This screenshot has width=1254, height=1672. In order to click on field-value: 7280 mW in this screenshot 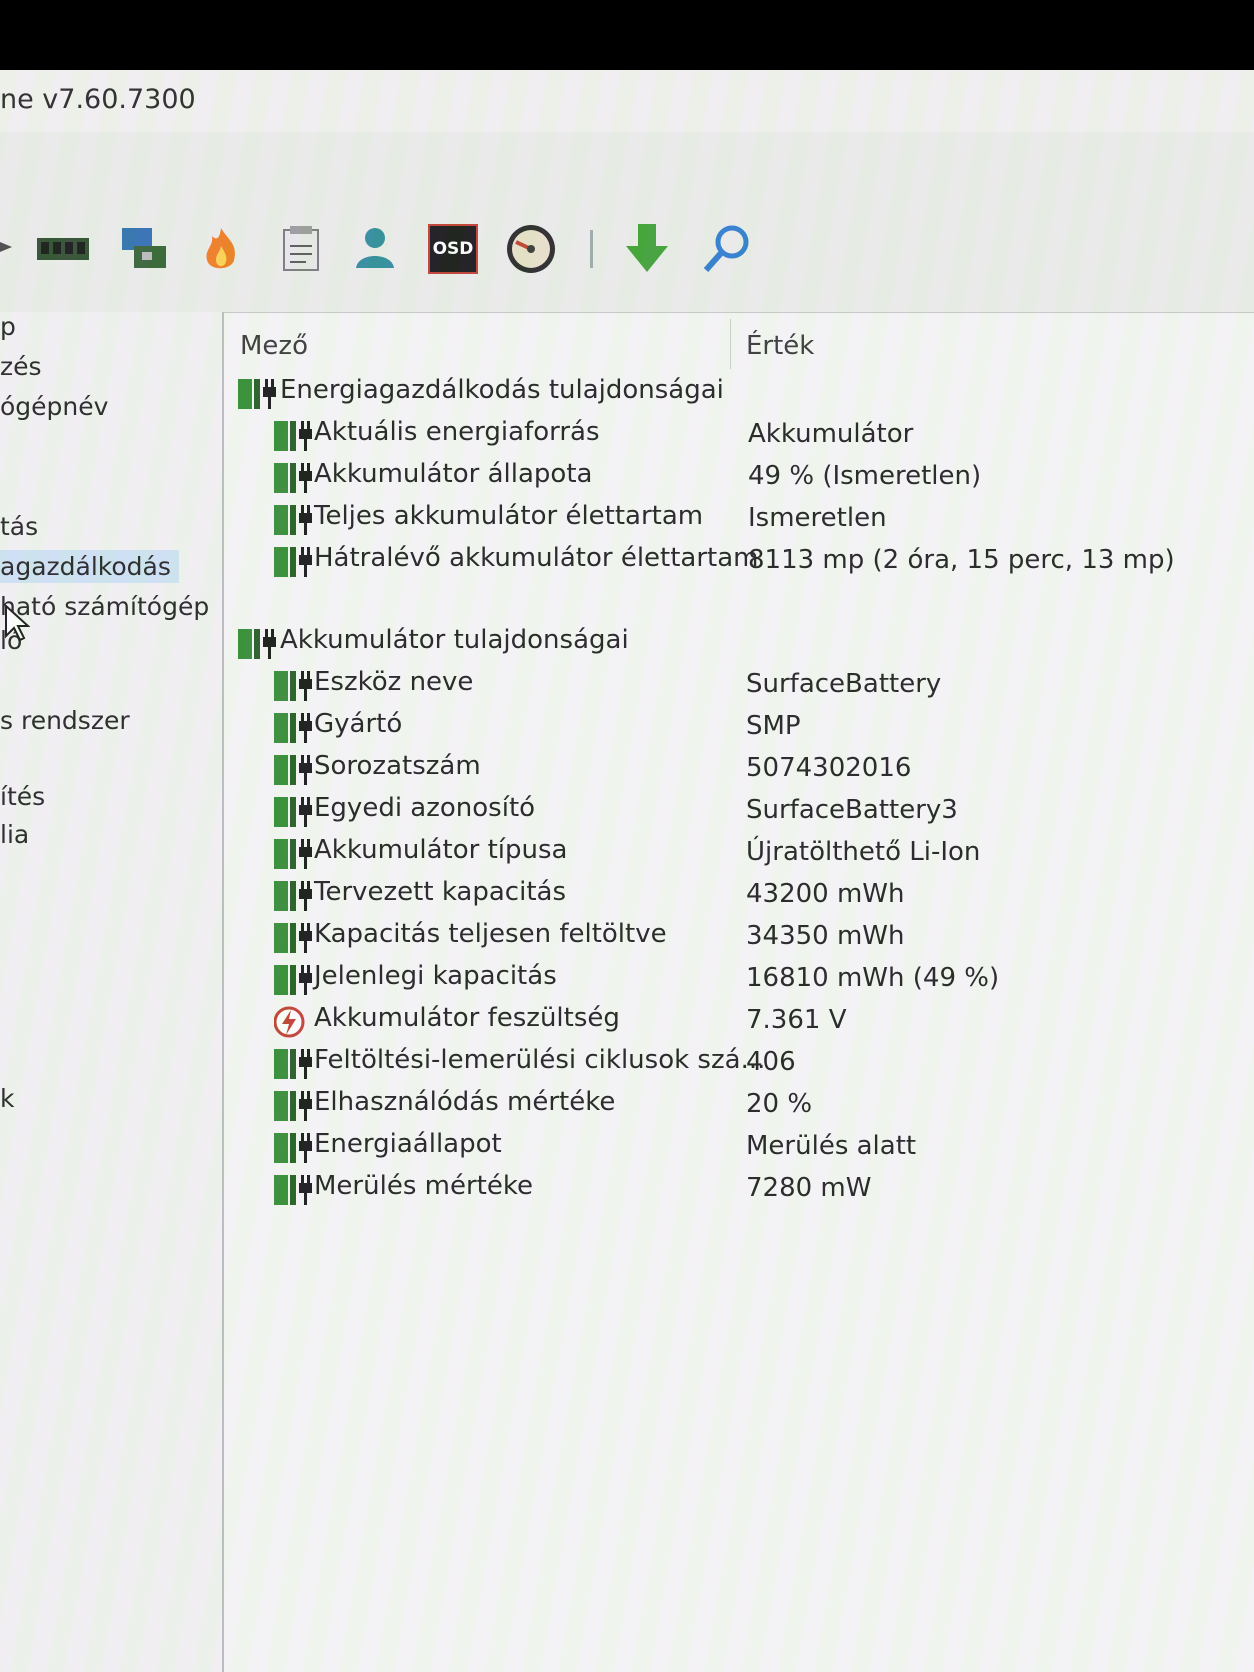, I will do `click(809, 1188)`.